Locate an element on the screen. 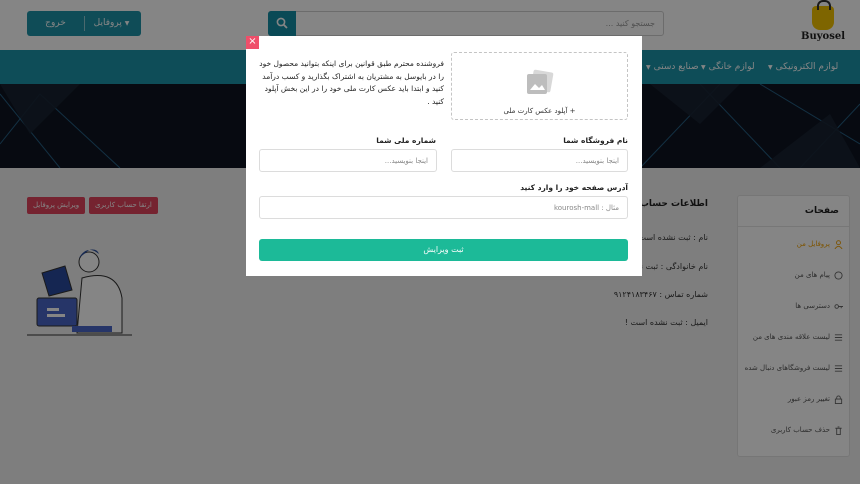 The width and height of the screenshot is (860, 484). store-address-input is located at coordinates (443, 207).